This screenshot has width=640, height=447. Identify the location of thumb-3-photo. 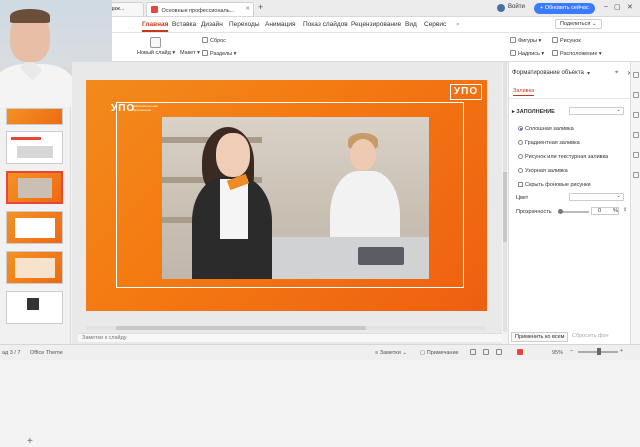
(35, 188).